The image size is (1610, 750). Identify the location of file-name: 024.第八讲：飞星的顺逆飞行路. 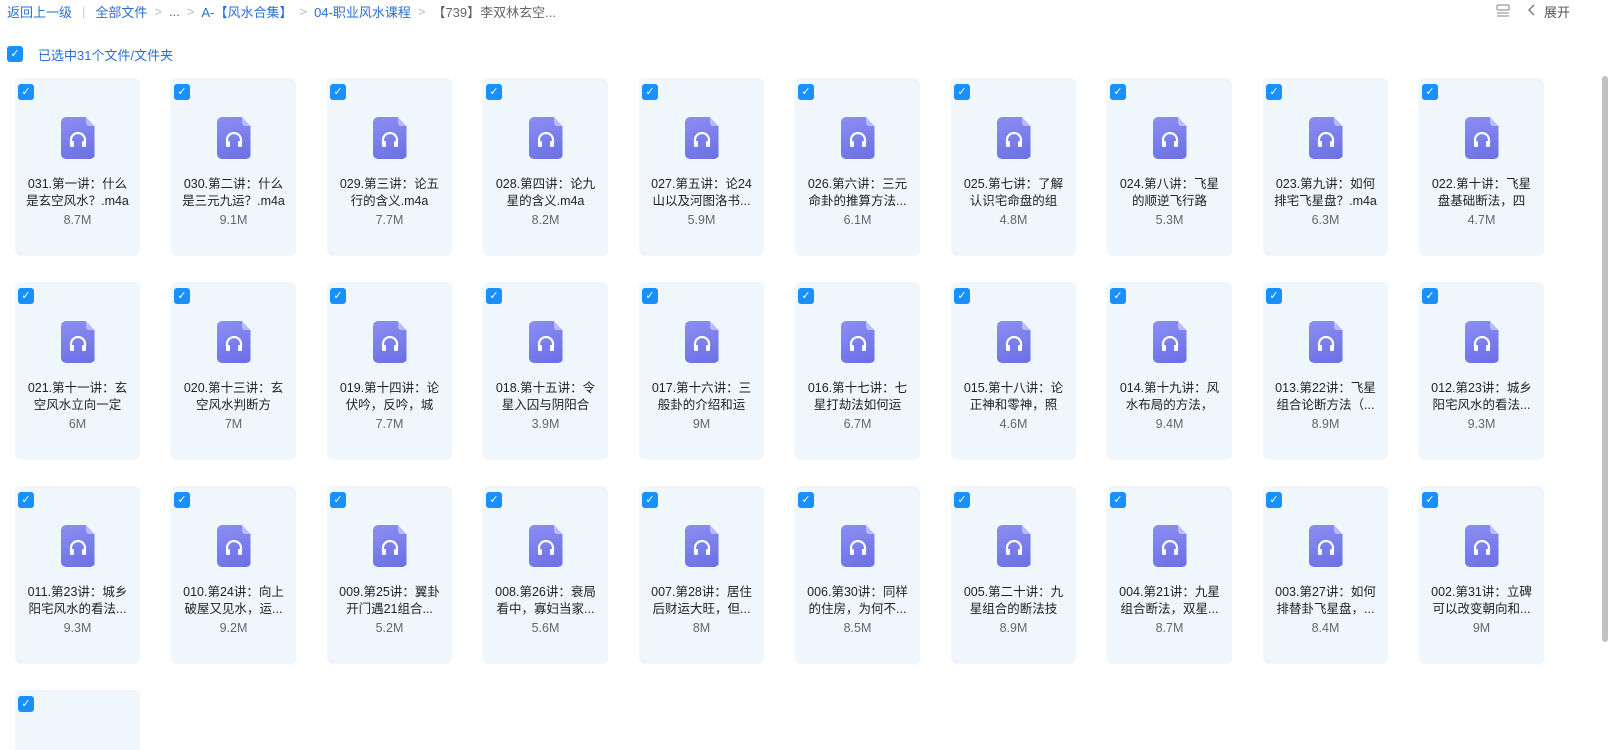
(1169, 192).